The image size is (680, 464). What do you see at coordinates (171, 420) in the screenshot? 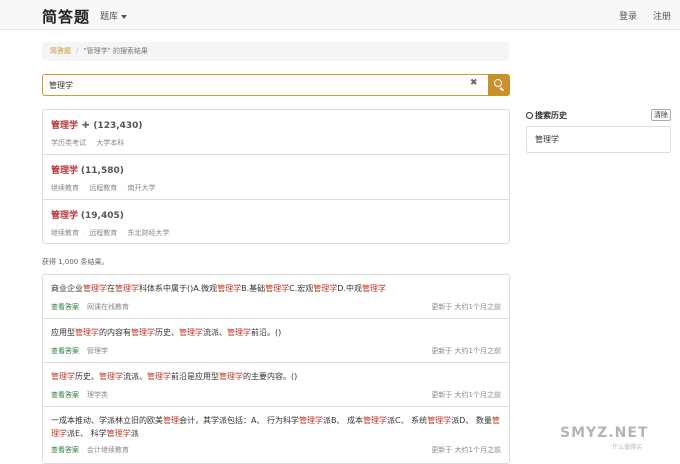
I see `highlighted-term: 管理` at bounding box center [171, 420].